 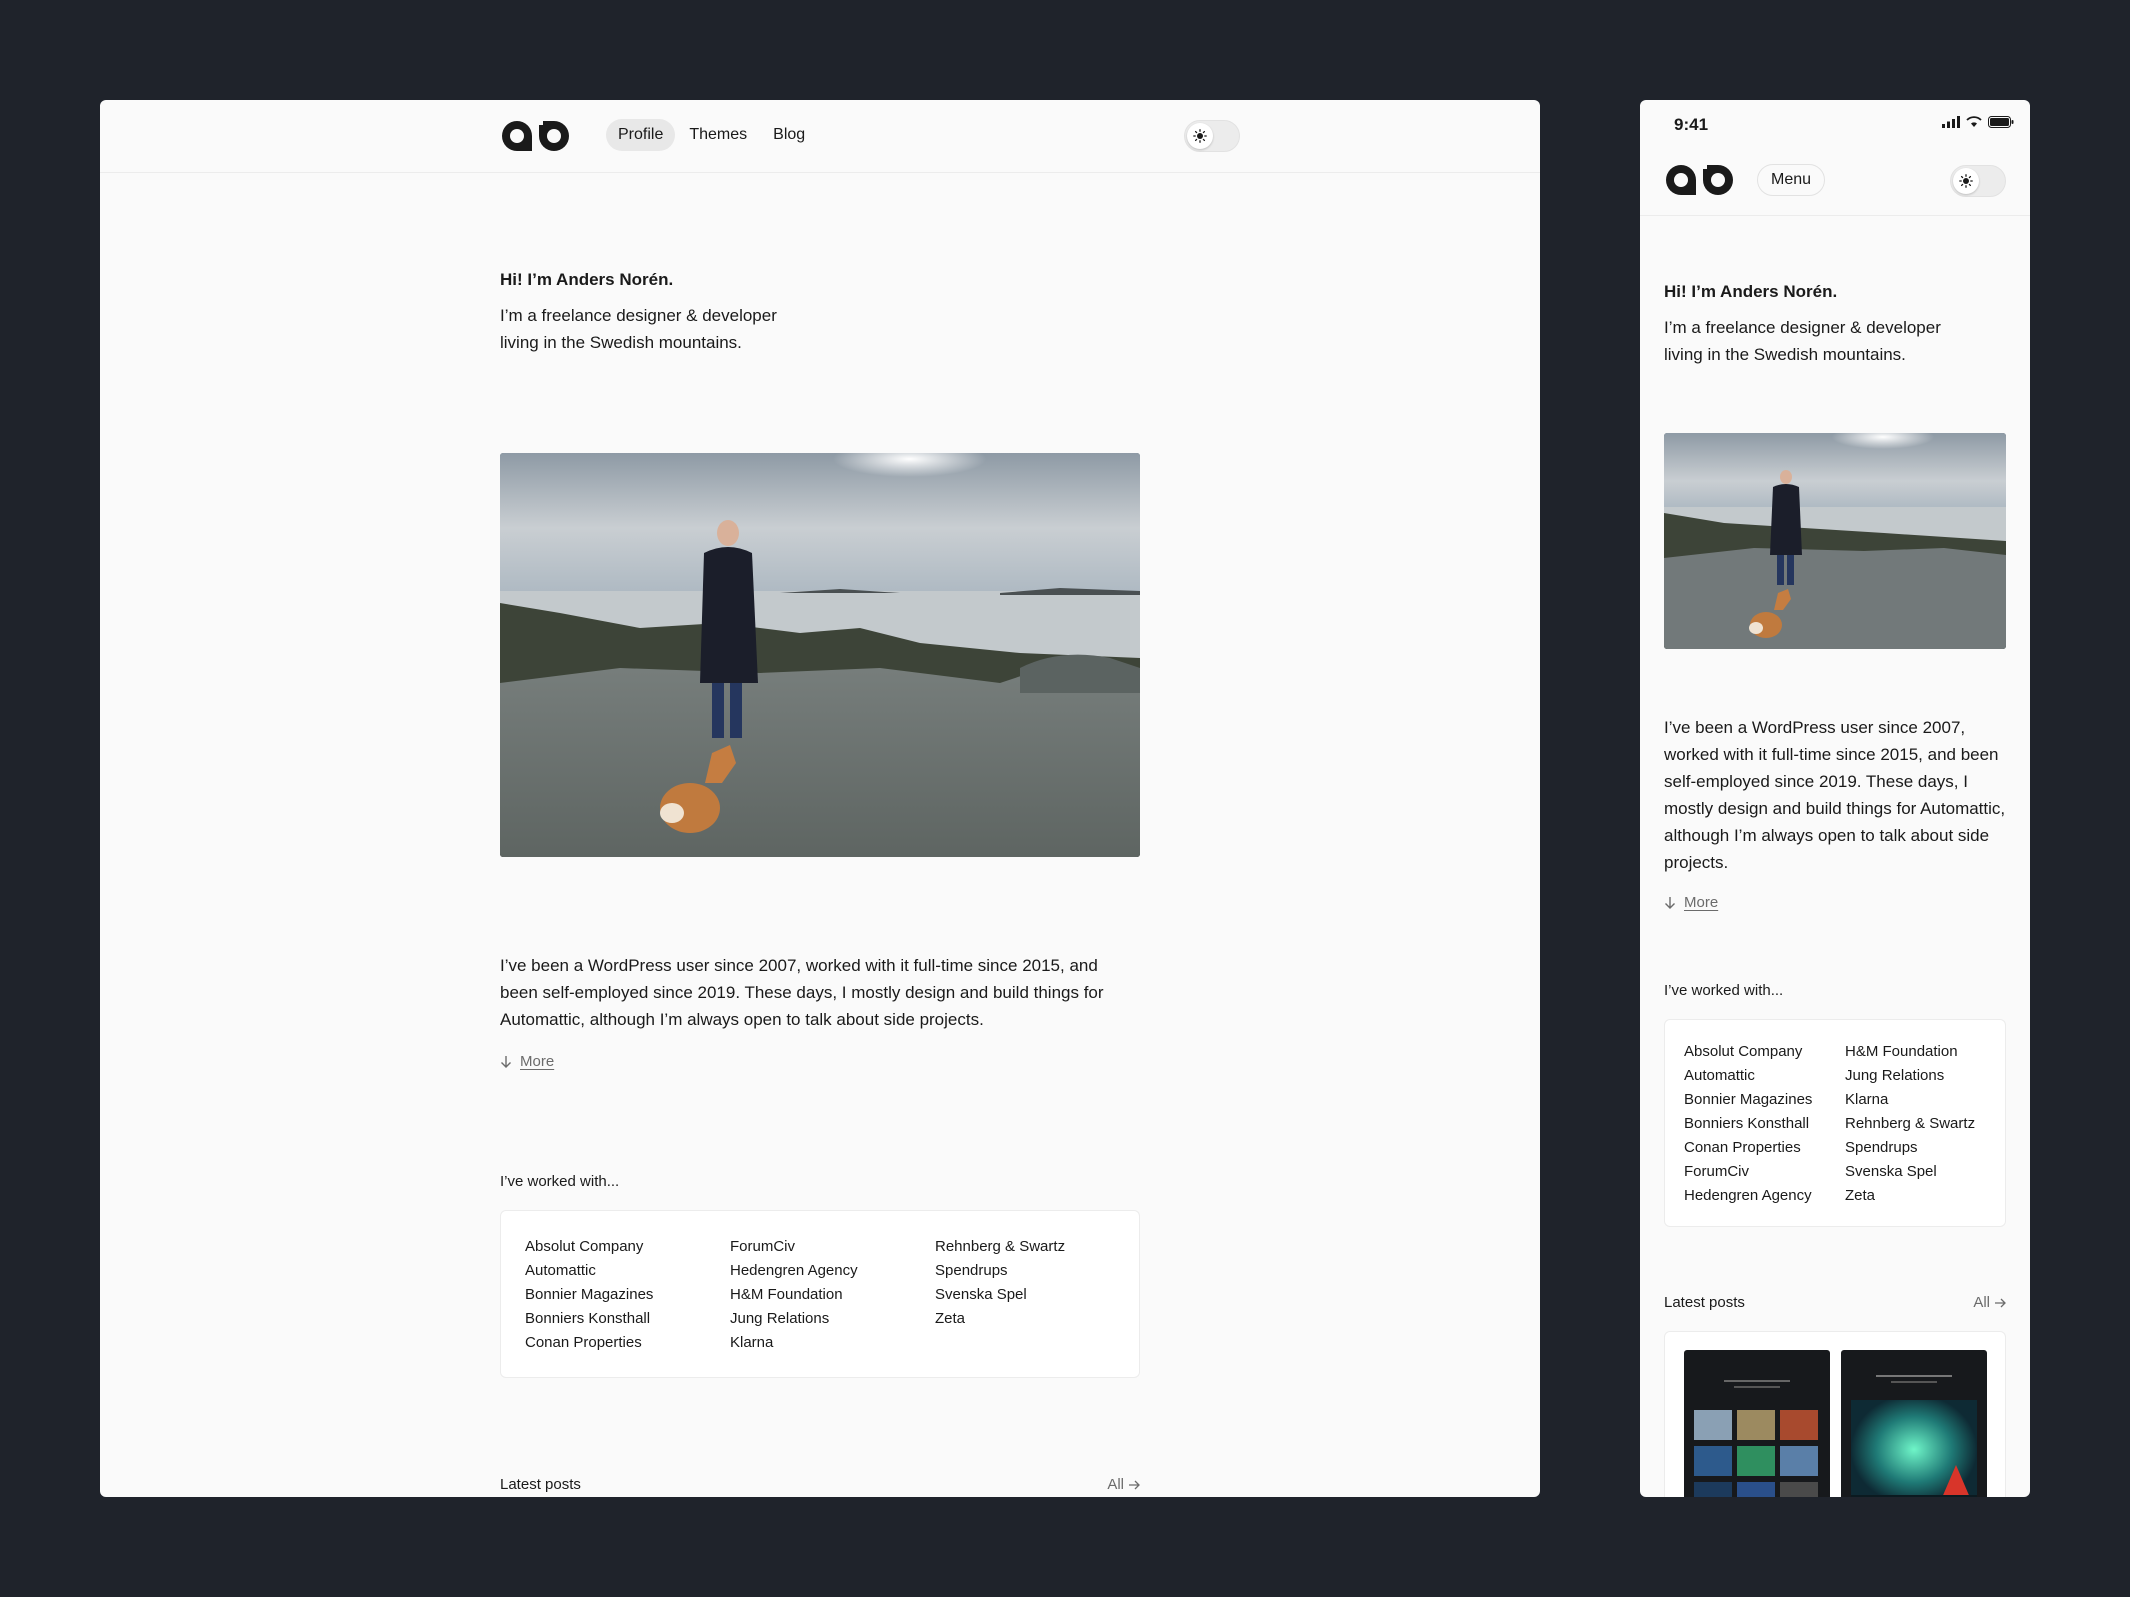 I want to click on nav-blog: Blog, so click(x=789, y=135).